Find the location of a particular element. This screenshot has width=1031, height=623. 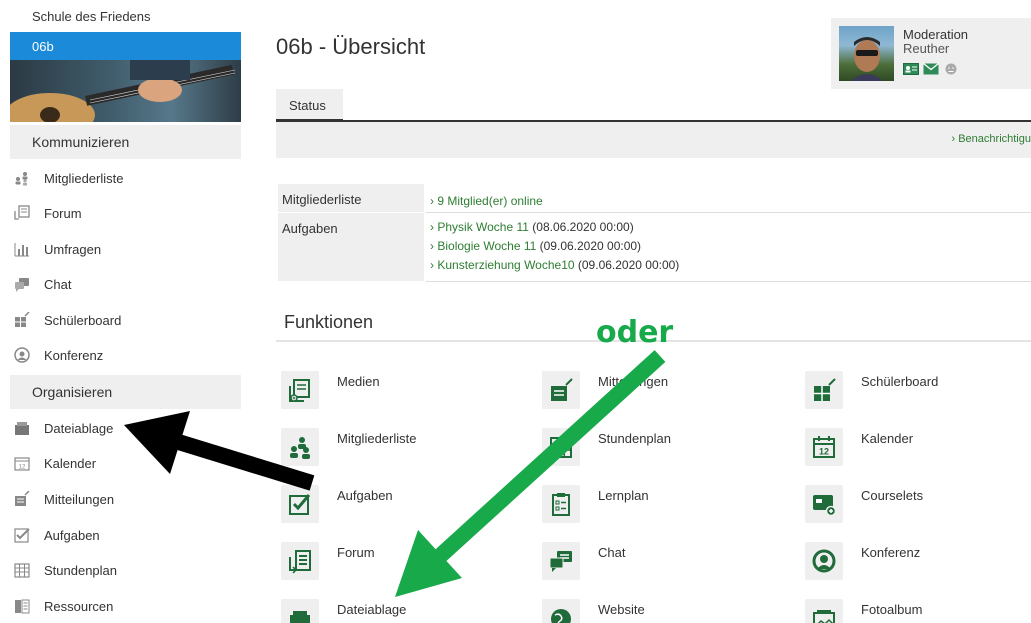

function-label: Schülerboard is located at coordinates (900, 381).